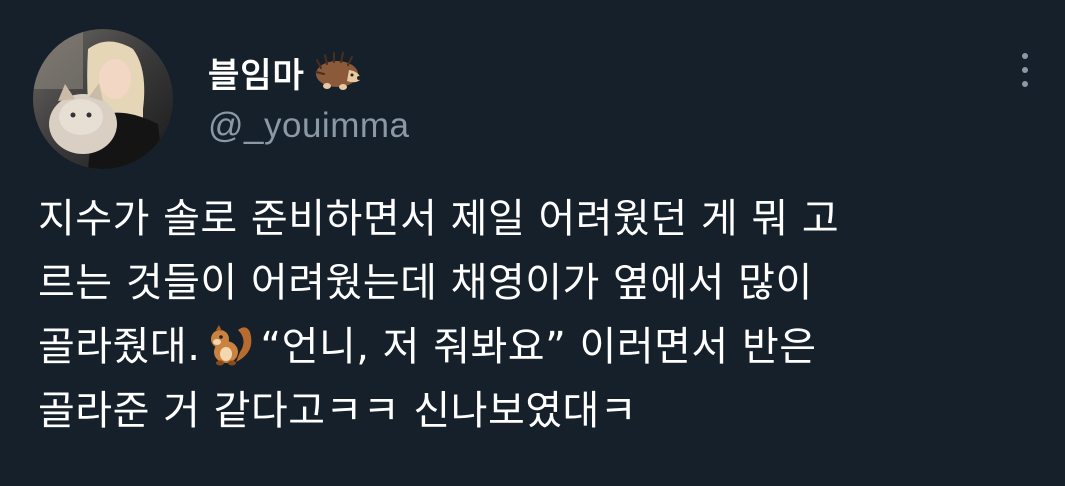 Image resolution: width=1065 pixels, height=486 pixels. I want to click on more-vertical-icon, so click(1025, 70).